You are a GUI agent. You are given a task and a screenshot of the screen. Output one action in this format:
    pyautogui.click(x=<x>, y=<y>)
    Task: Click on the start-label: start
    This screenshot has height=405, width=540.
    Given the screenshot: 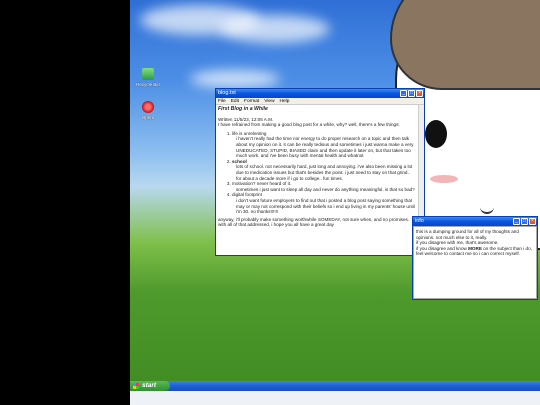 What is the action you would take?
    pyautogui.click(x=149, y=385)
    